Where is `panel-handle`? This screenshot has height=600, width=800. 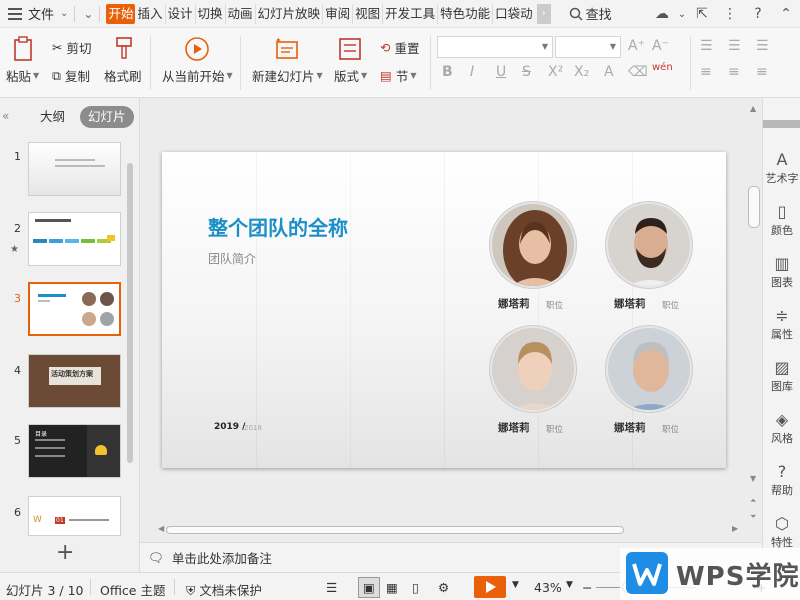
panel-handle is located at coordinates (781, 124).